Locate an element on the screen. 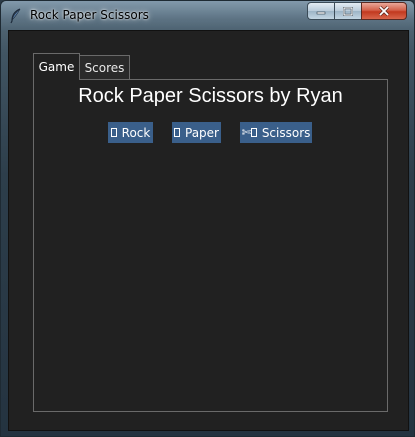 The width and height of the screenshot is (415, 437). paper-icon is located at coordinates (177, 132).